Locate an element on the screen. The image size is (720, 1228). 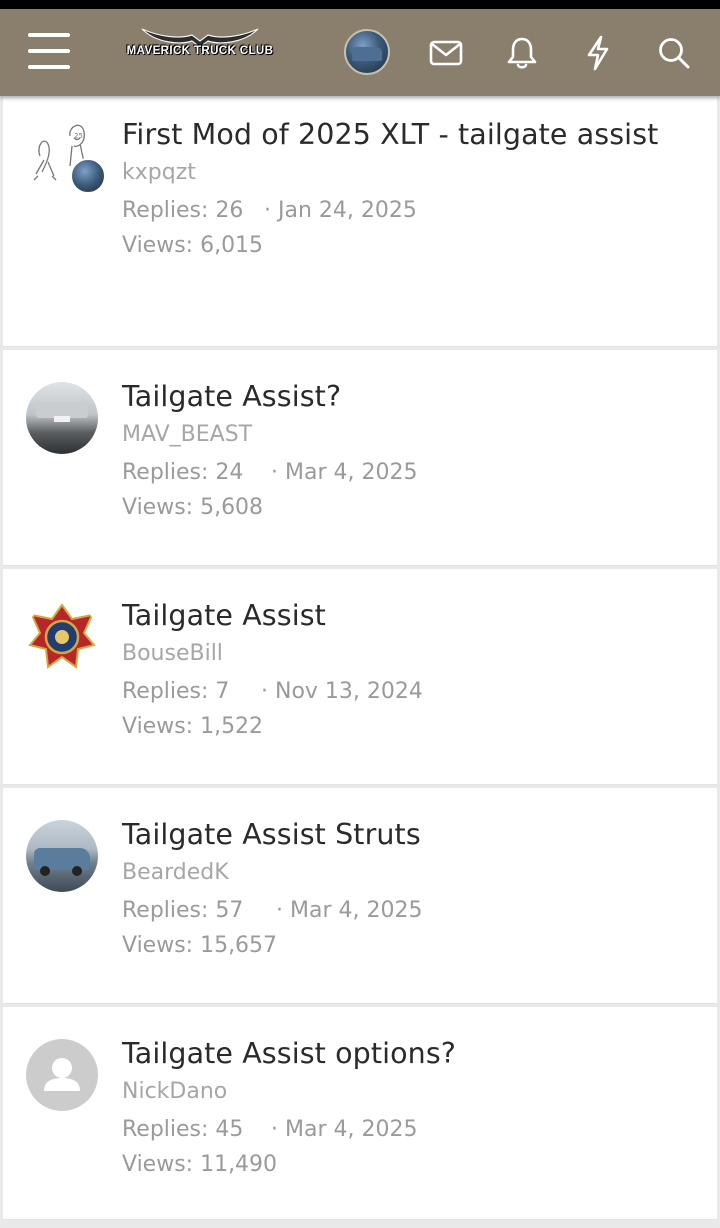
thread-meta: Replies: 24 · Mar 4, 2025 is located at coordinates (411, 474).